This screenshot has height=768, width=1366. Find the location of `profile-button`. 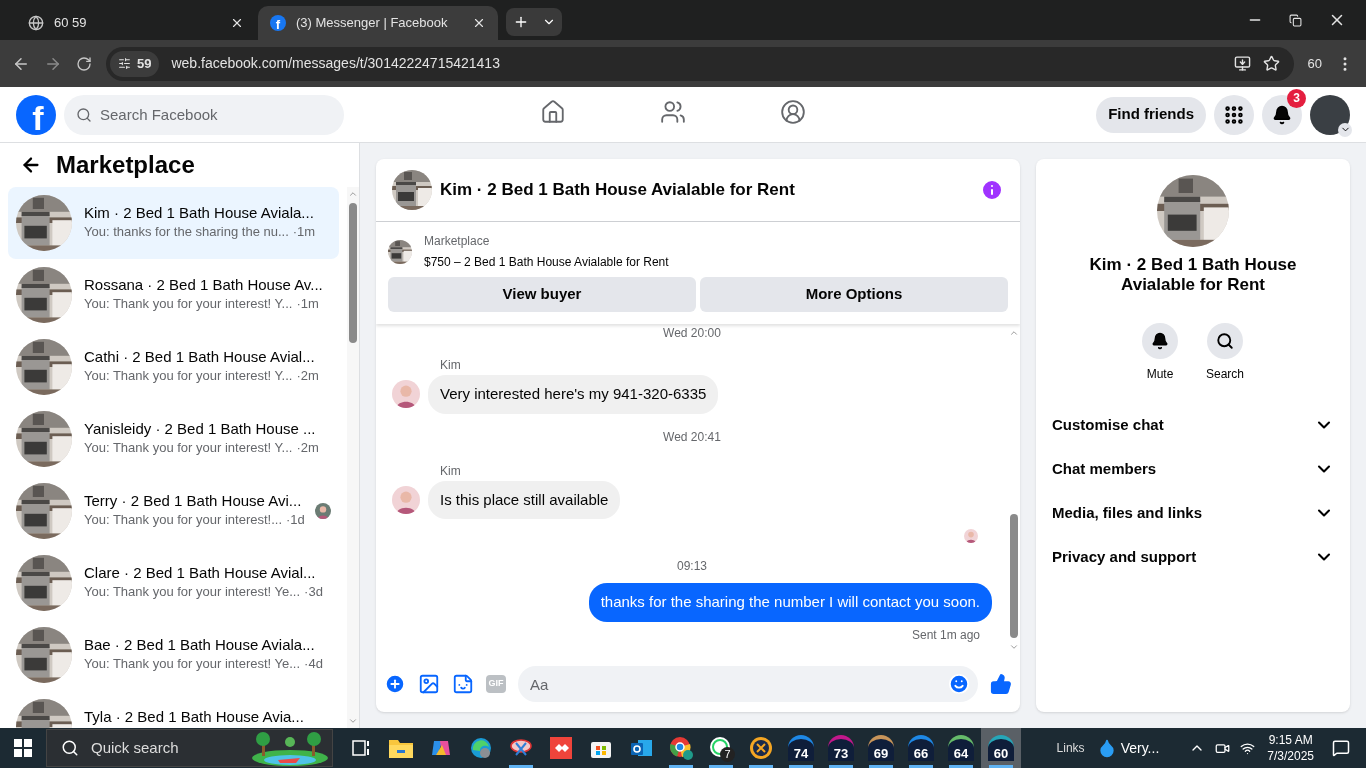

profile-button is located at coordinates (1330, 114).